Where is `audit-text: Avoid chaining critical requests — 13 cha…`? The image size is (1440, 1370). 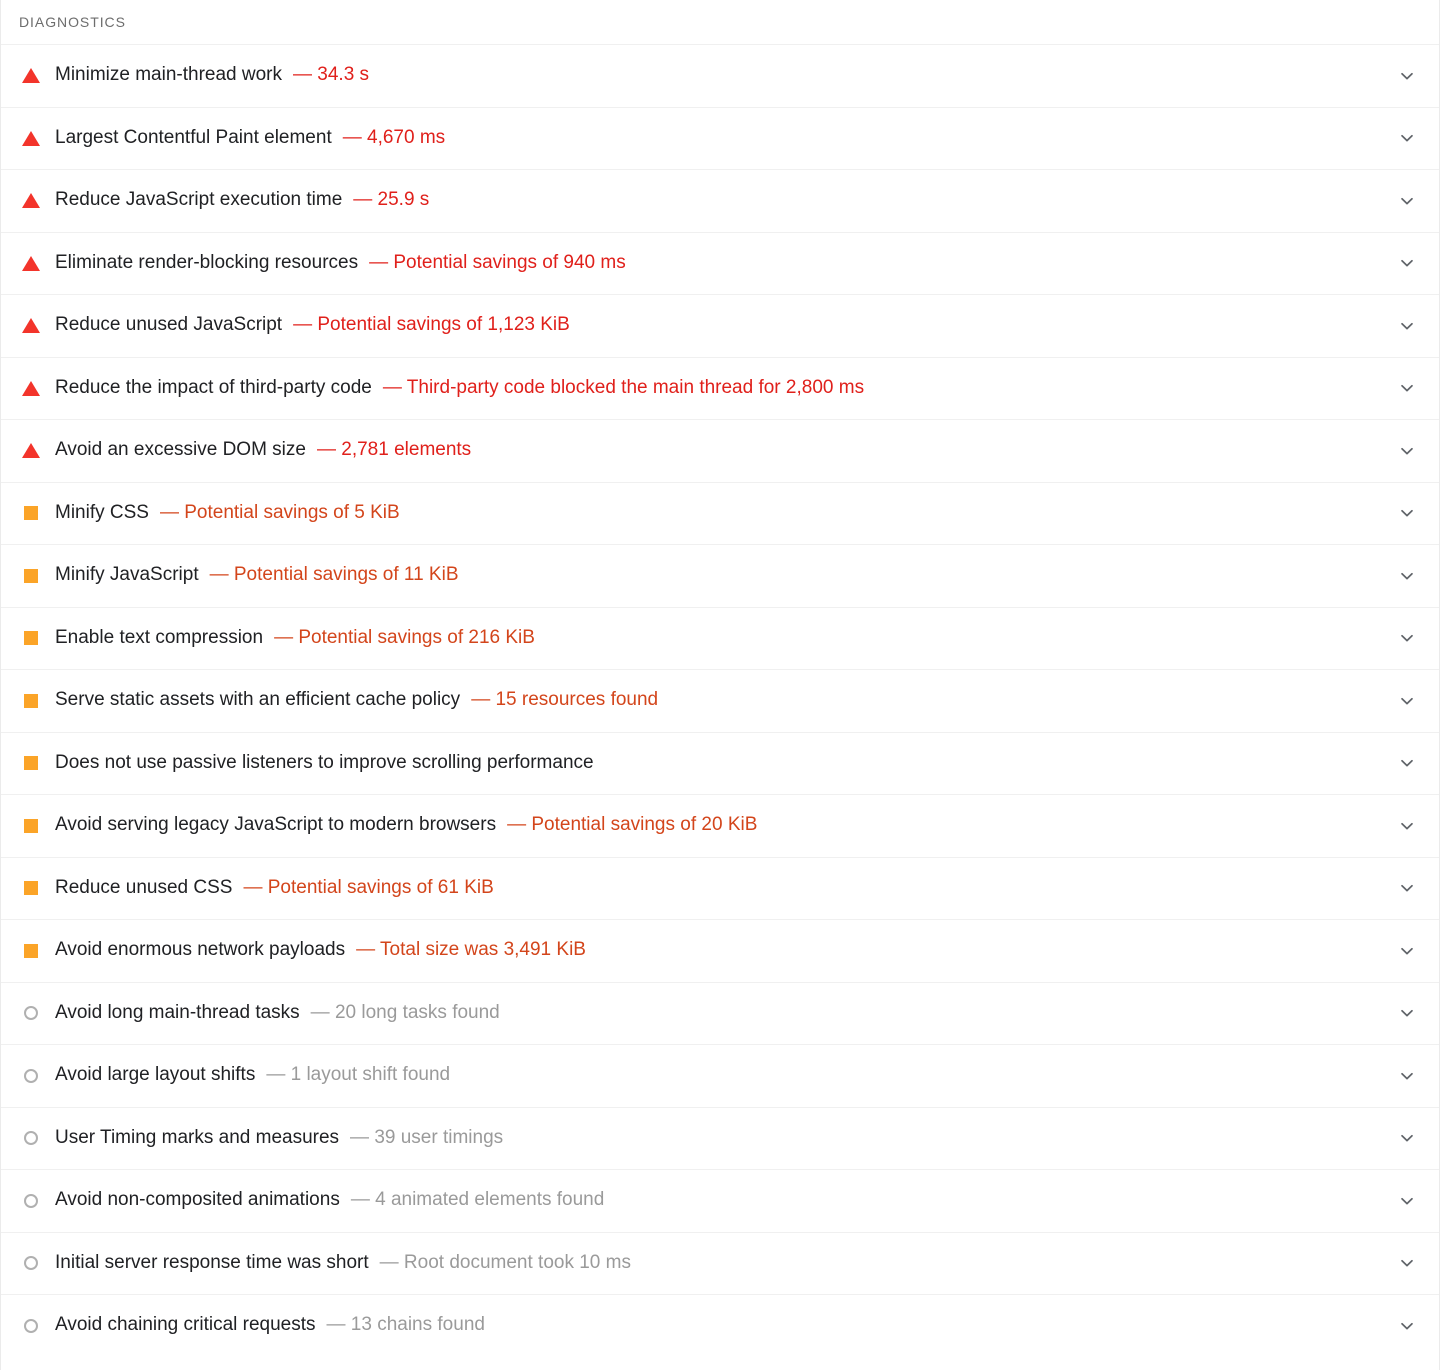 audit-text: Avoid chaining critical requests — 13 cha… is located at coordinates (719, 1325).